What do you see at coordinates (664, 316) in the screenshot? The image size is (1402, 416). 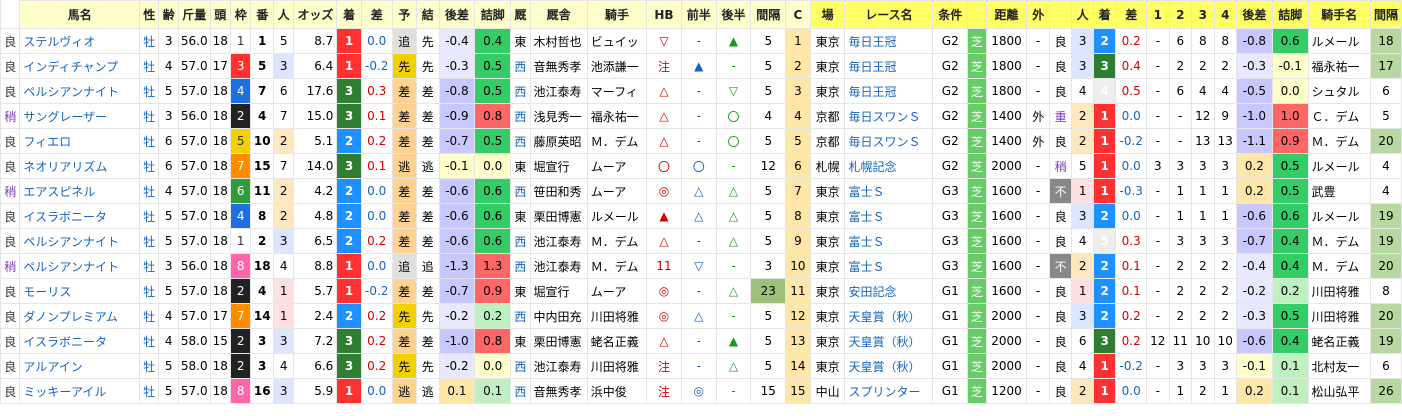 I see `hb-cell: ◎` at bounding box center [664, 316].